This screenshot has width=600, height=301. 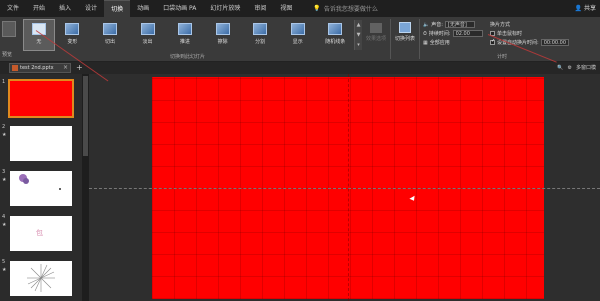 I want to click on vertical-guide, so click(x=348, y=187).